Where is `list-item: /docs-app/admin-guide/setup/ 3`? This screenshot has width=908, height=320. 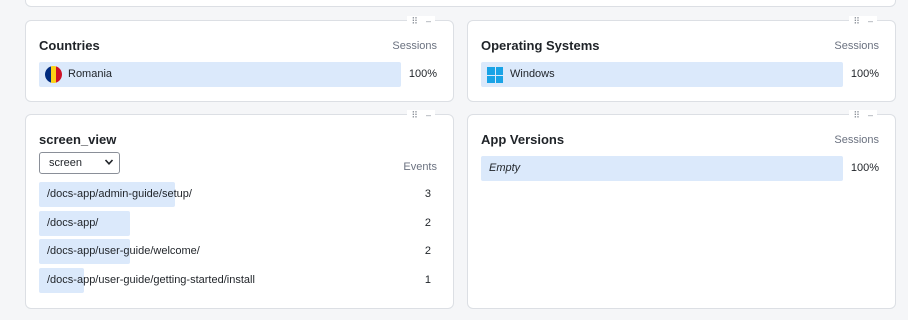 list-item: /docs-app/admin-guide/setup/ 3 is located at coordinates (238, 194).